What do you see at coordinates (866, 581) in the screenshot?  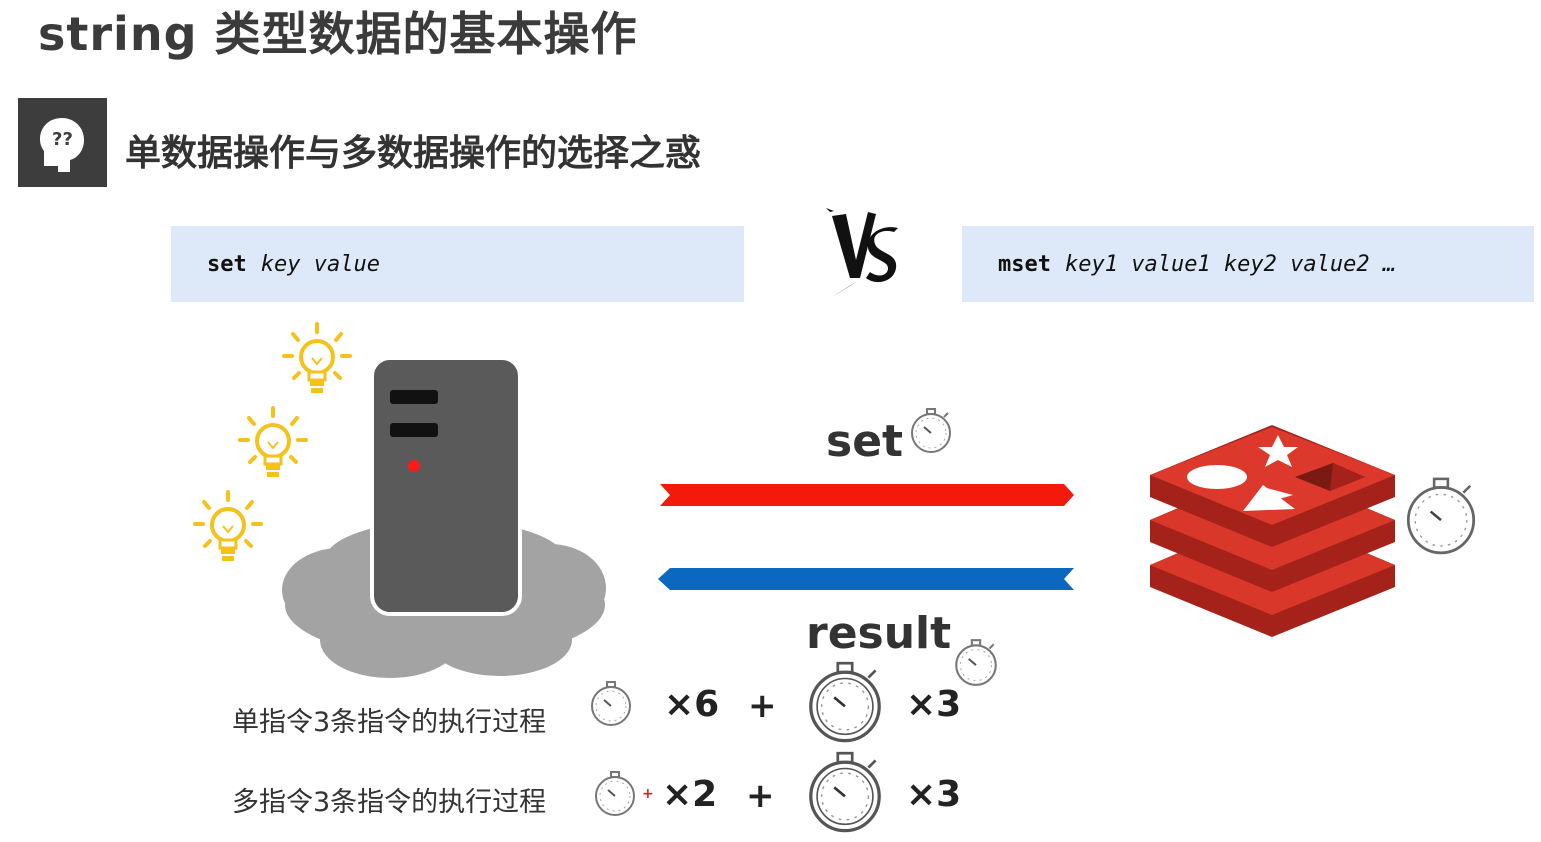 I see `return-arrow` at bounding box center [866, 581].